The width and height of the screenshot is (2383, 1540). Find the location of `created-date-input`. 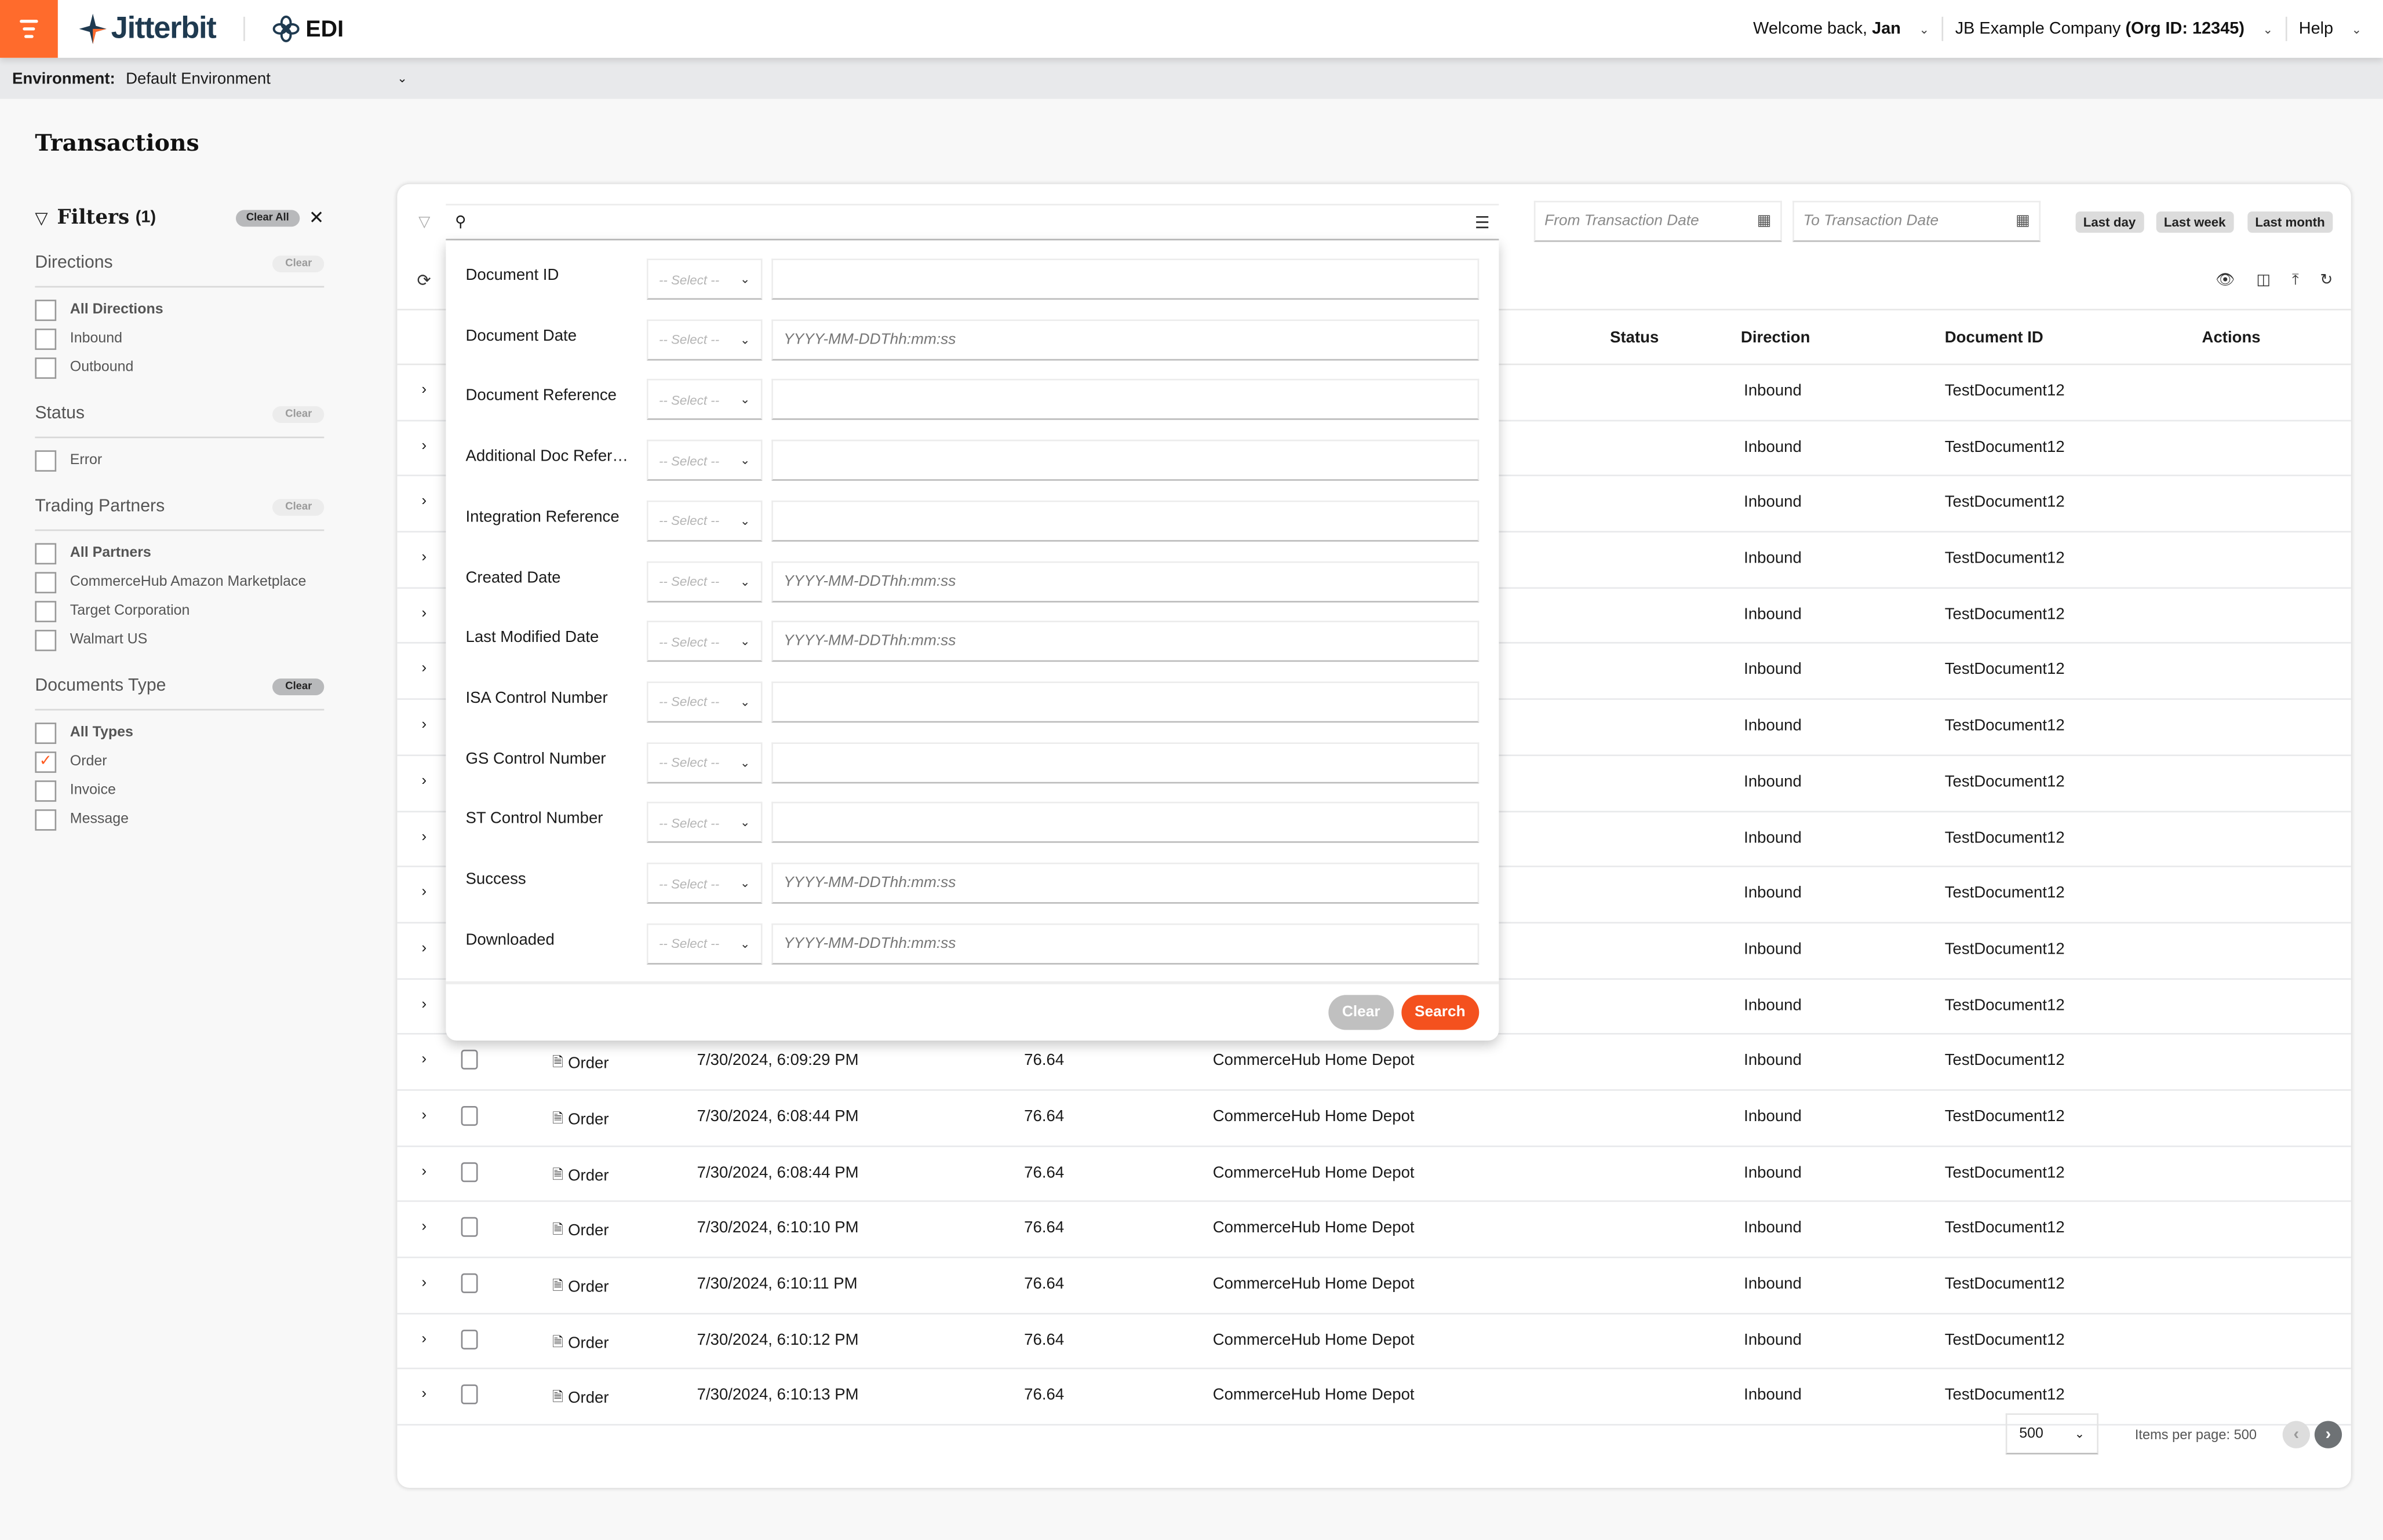

created-date-input is located at coordinates (1126, 581).